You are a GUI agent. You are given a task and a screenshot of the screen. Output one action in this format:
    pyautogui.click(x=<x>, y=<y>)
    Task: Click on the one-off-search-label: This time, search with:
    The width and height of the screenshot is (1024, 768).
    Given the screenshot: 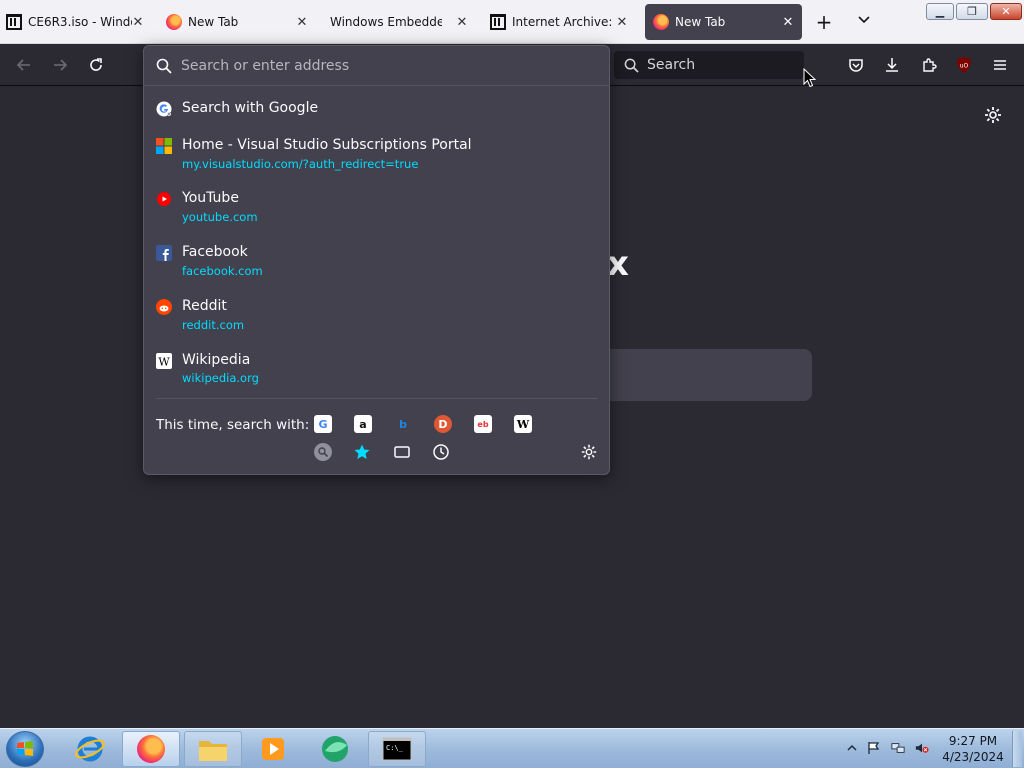 What is the action you would take?
    pyautogui.click(x=233, y=425)
    